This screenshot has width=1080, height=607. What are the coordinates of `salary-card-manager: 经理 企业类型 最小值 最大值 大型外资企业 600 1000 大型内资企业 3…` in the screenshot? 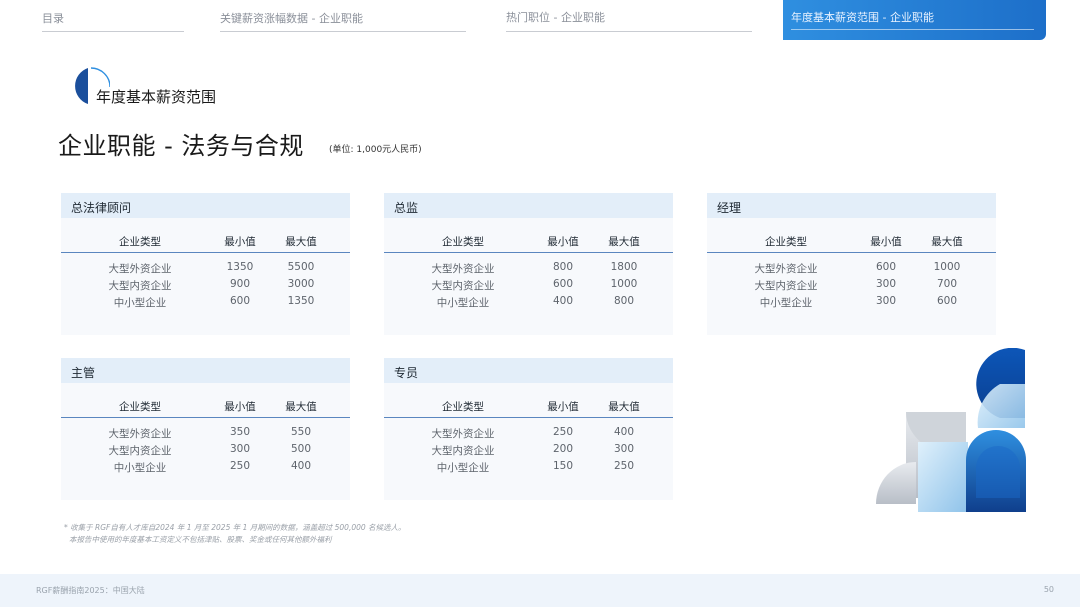 It's located at (851, 264).